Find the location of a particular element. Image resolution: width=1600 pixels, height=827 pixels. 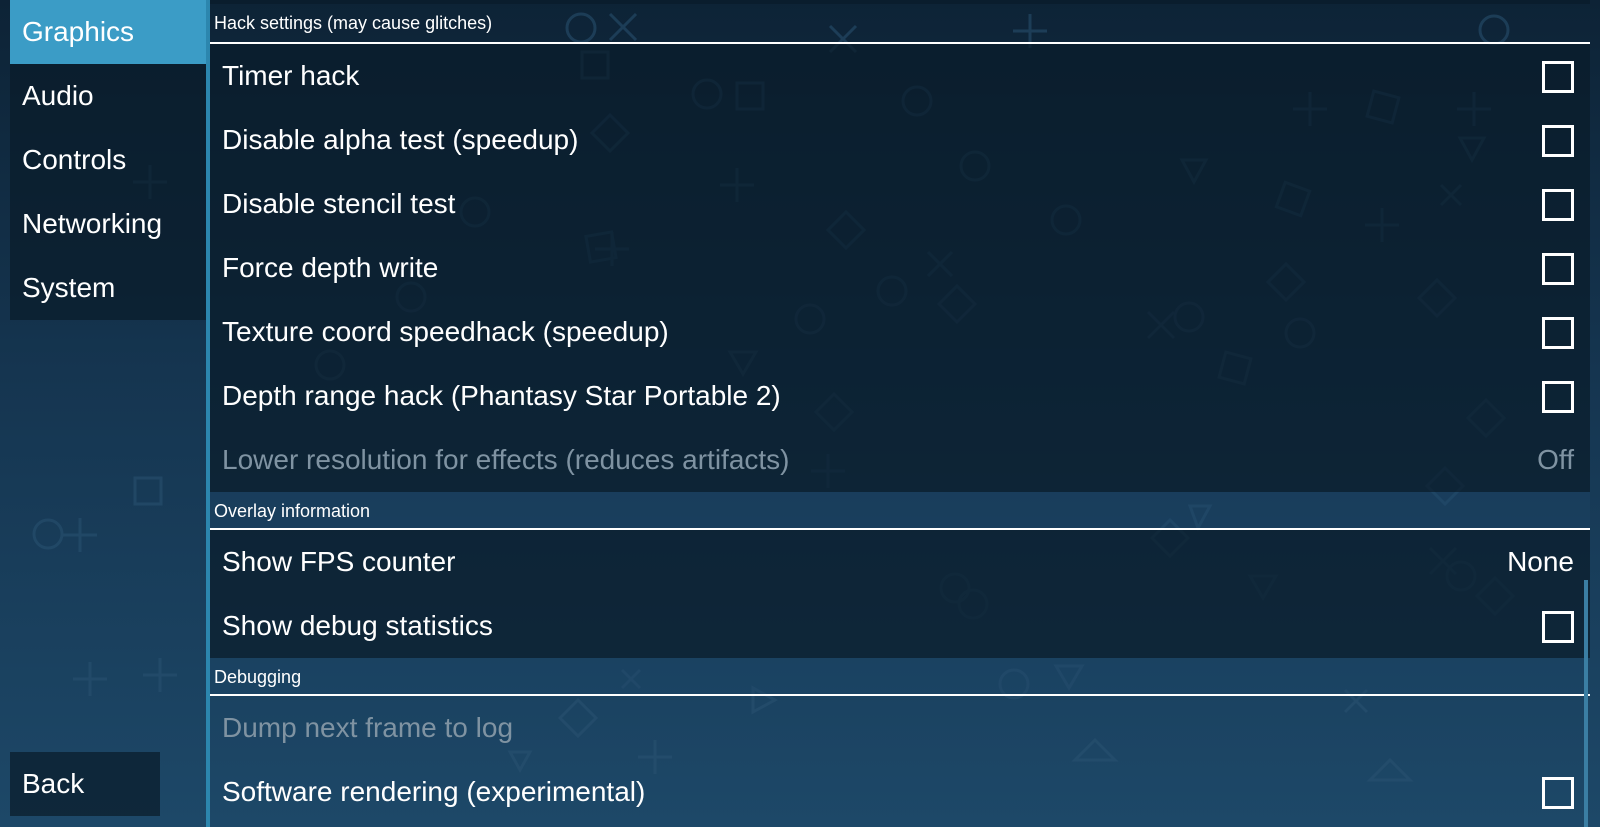

software-rendering-checkbox is located at coordinates (1558, 793).